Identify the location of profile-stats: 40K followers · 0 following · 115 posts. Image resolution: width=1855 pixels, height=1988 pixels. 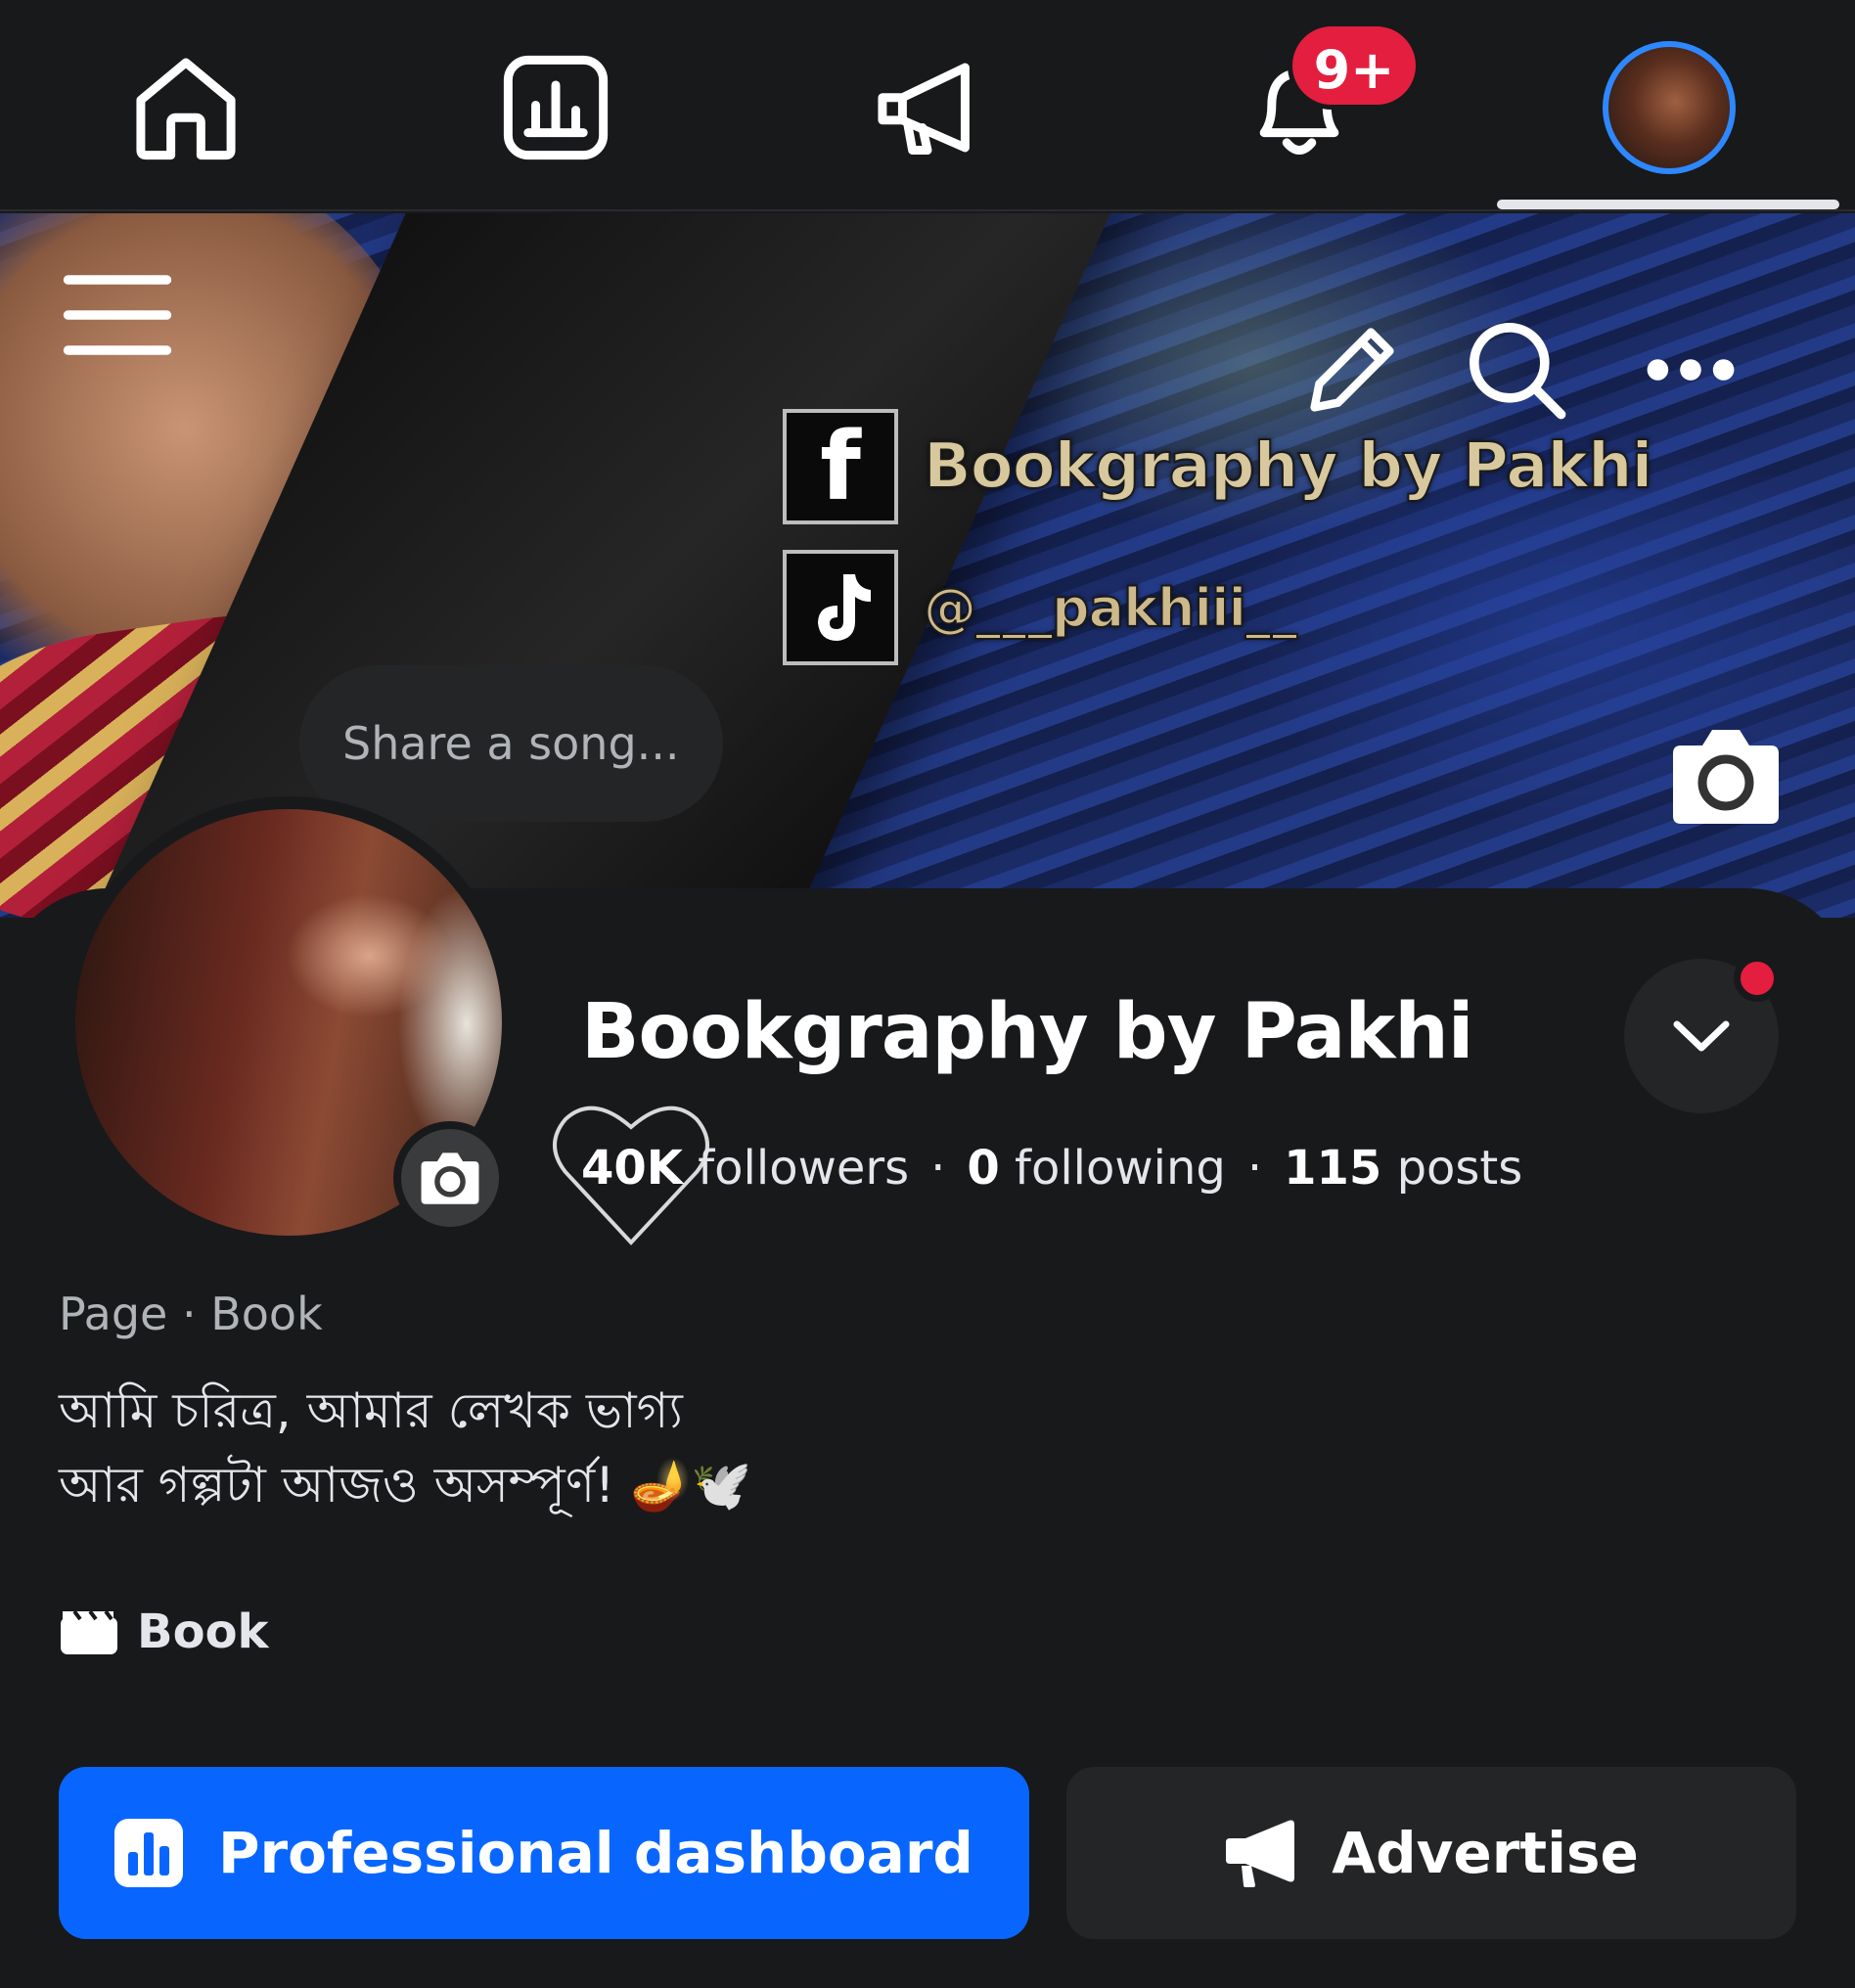
(1051, 1169).